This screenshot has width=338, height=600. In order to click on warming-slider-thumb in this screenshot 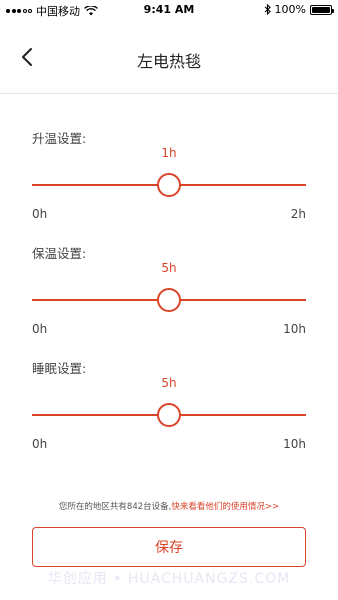, I will do `click(169, 300)`.